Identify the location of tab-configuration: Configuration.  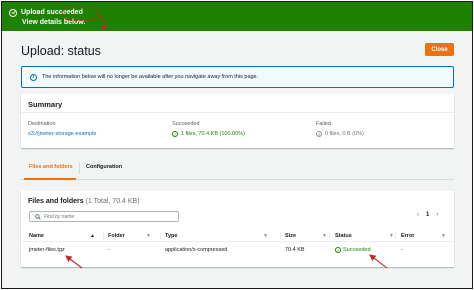
(104, 167).